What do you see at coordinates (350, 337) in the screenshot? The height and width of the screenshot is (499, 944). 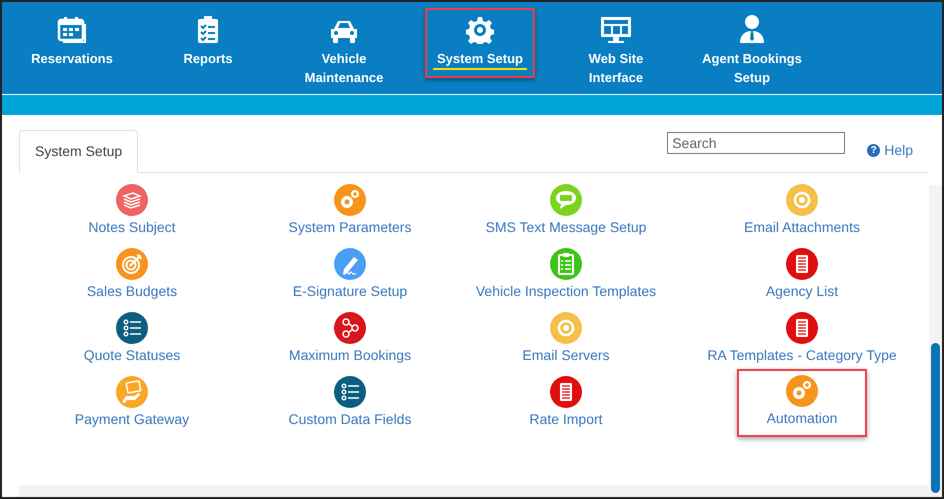 I see `setup-item: Maximum Bookings` at bounding box center [350, 337].